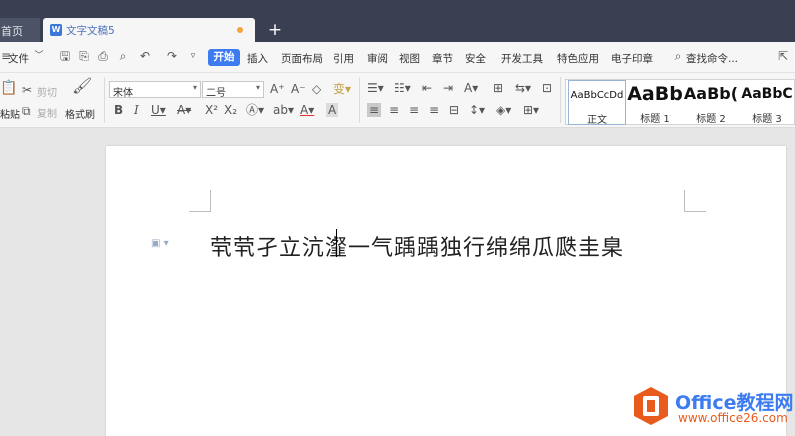 Image resolution: width=795 pixels, height=436 pixels. What do you see at coordinates (711, 407) in the screenshot?
I see `site-watermark-logo: Office教程网 www.office26.com` at bounding box center [711, 407].